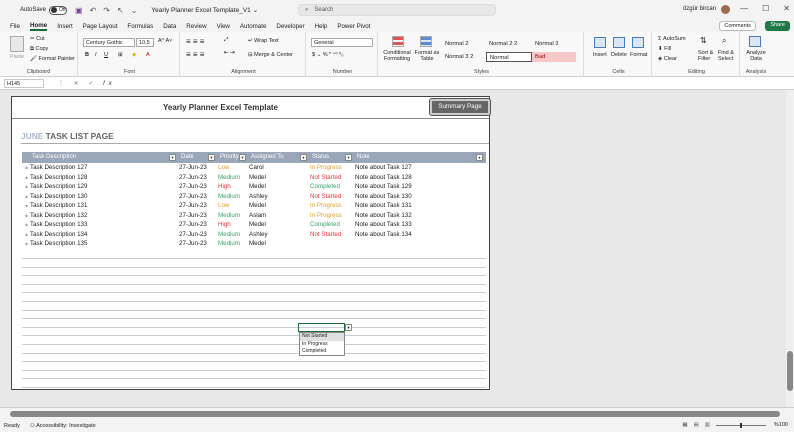  Describe the element at coordinates (58, 244) in the screenshot. I see `table-cell: Task Description 135` at that location.